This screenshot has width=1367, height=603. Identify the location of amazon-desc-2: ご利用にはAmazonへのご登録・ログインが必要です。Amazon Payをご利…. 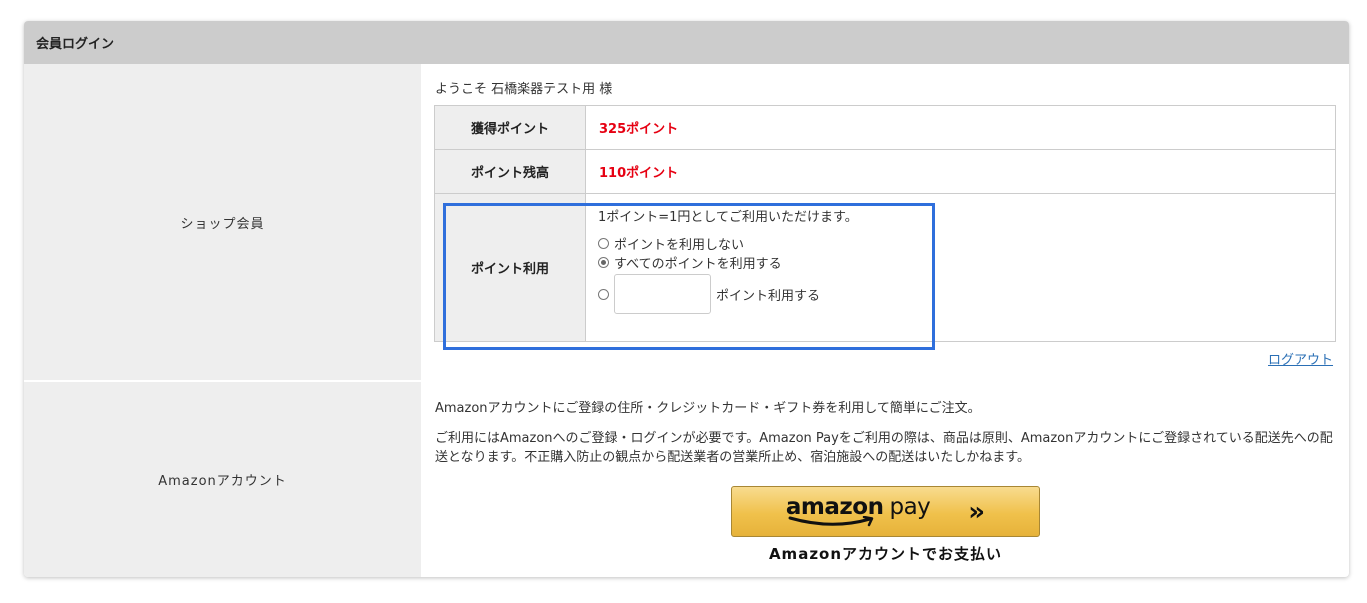
(884, 448).